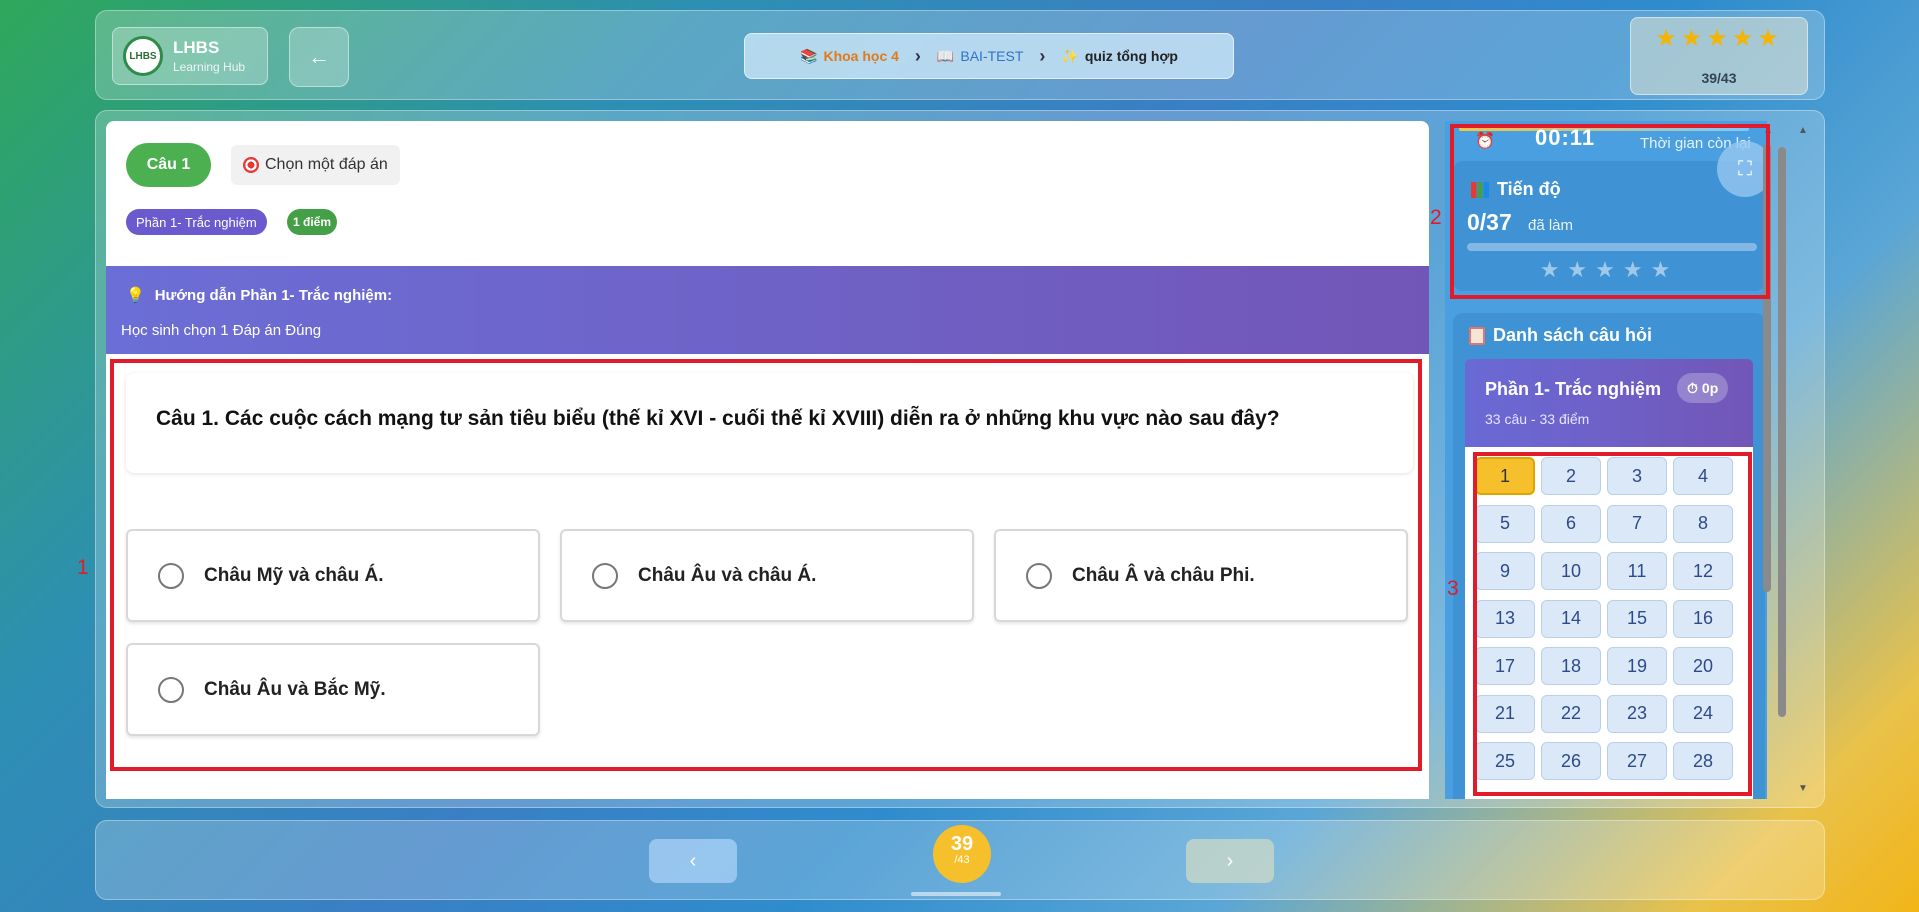 This screenshot has height=912, width=1919. What do you see at coordinates (1070, 55) in the screenshot?
I see `sparkle-icon: ✨` at bounding box center [1070, 55].